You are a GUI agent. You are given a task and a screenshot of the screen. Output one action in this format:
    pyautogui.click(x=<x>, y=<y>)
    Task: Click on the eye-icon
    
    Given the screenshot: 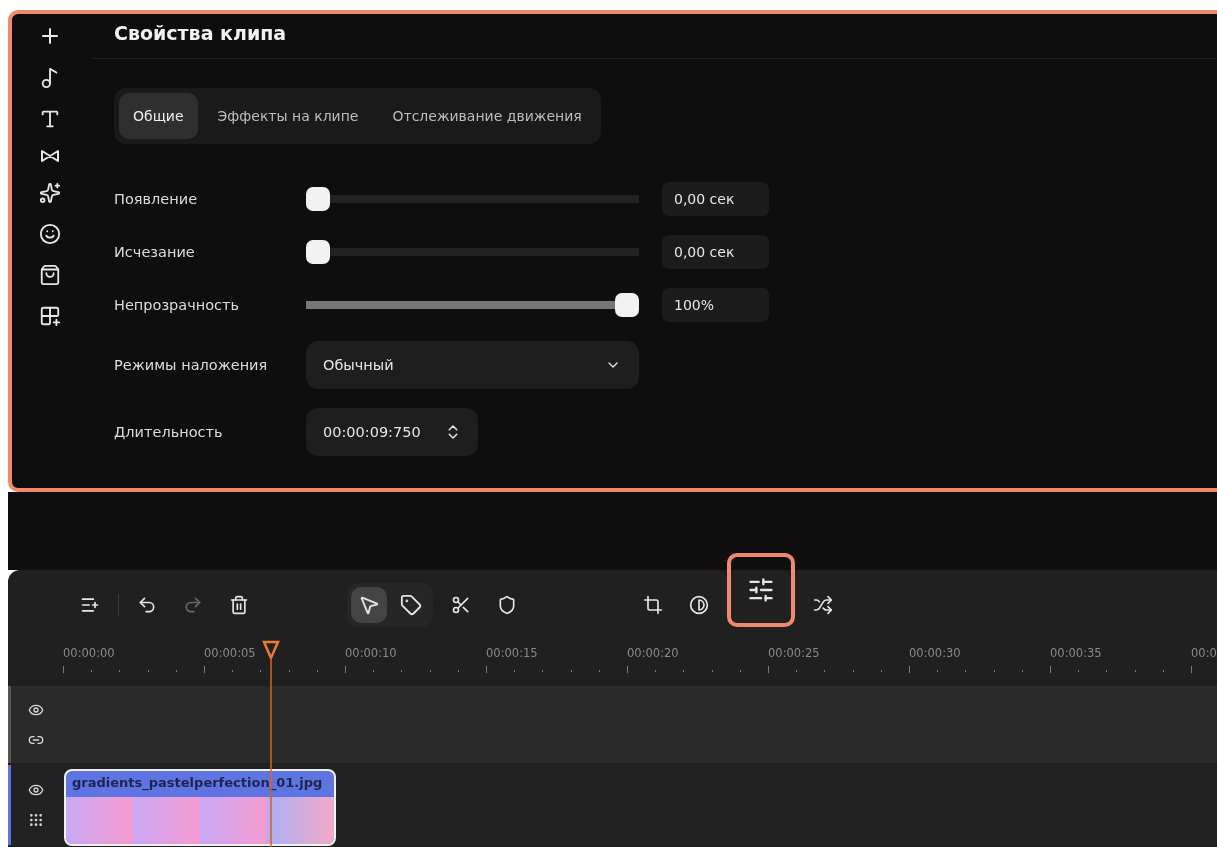 What is the action you would take?
    pyautogui.click(x=36, y=790)
    